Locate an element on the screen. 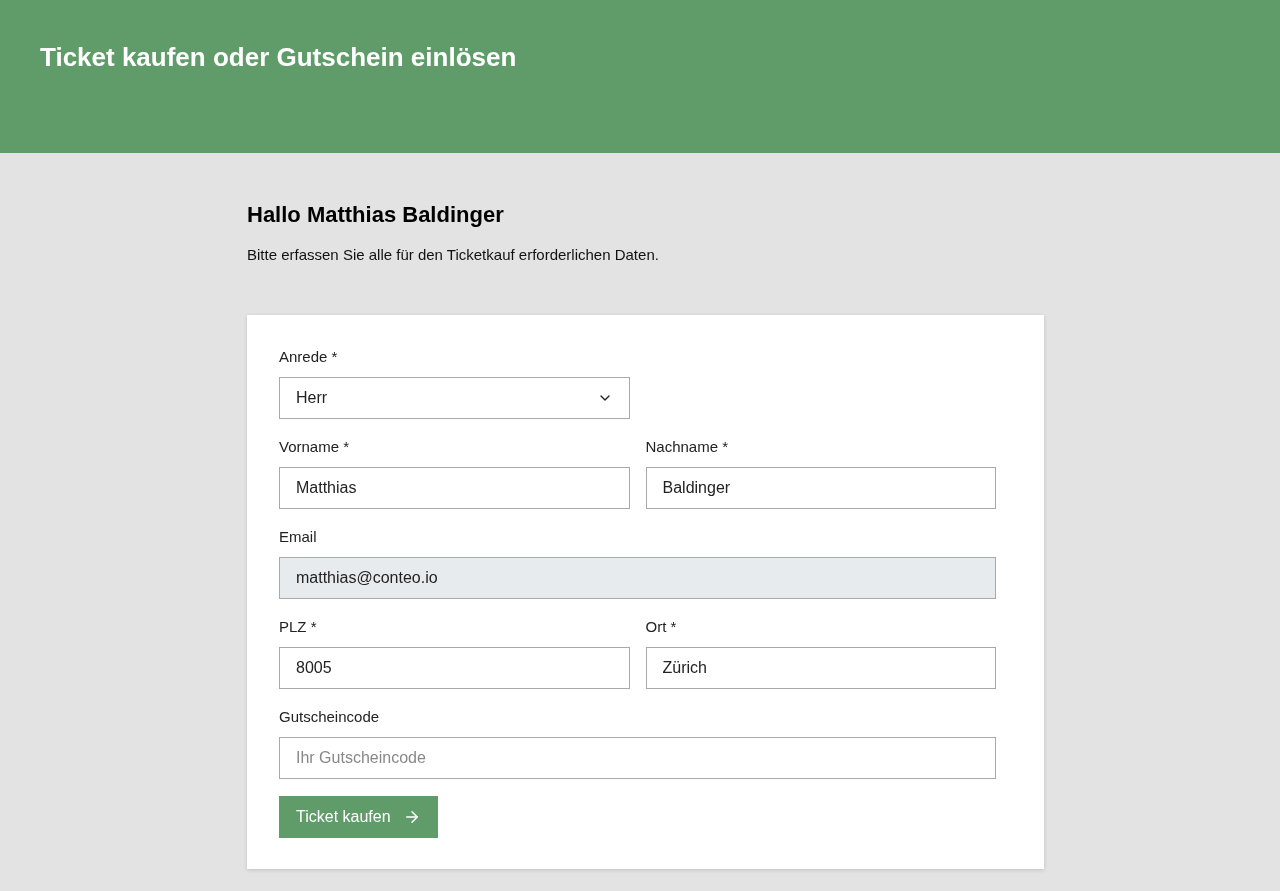  salutation-select: Herr is located at coordinates (454, 398).